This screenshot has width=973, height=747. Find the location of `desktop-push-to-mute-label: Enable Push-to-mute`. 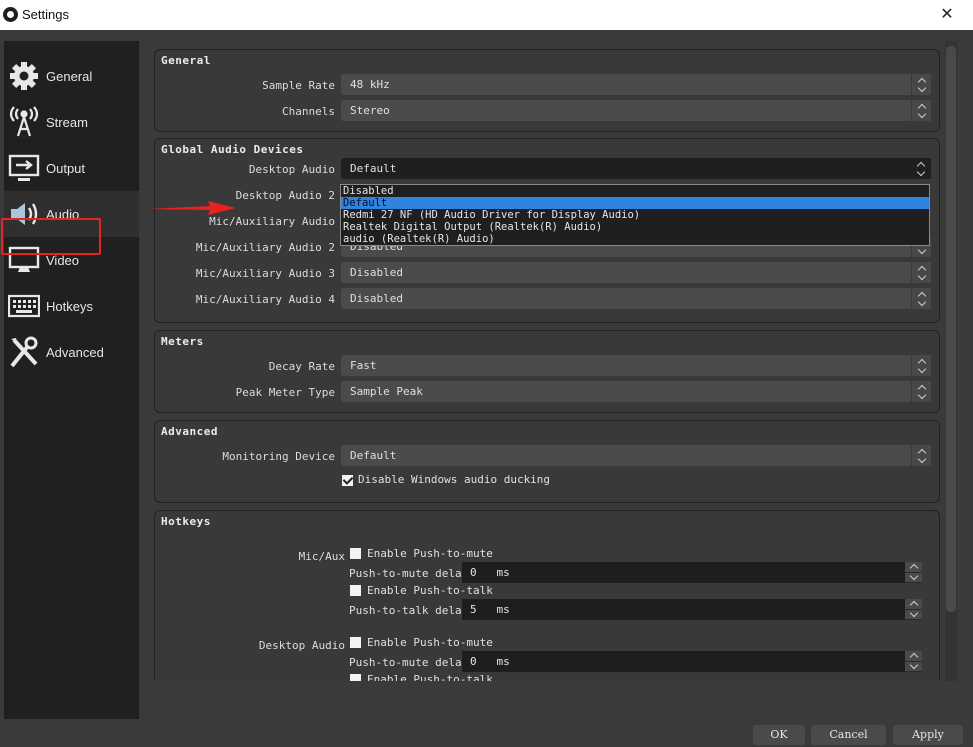

desktop-push-to-mute-label: Enable Push-to-mute is located at coordinates (430, 642).